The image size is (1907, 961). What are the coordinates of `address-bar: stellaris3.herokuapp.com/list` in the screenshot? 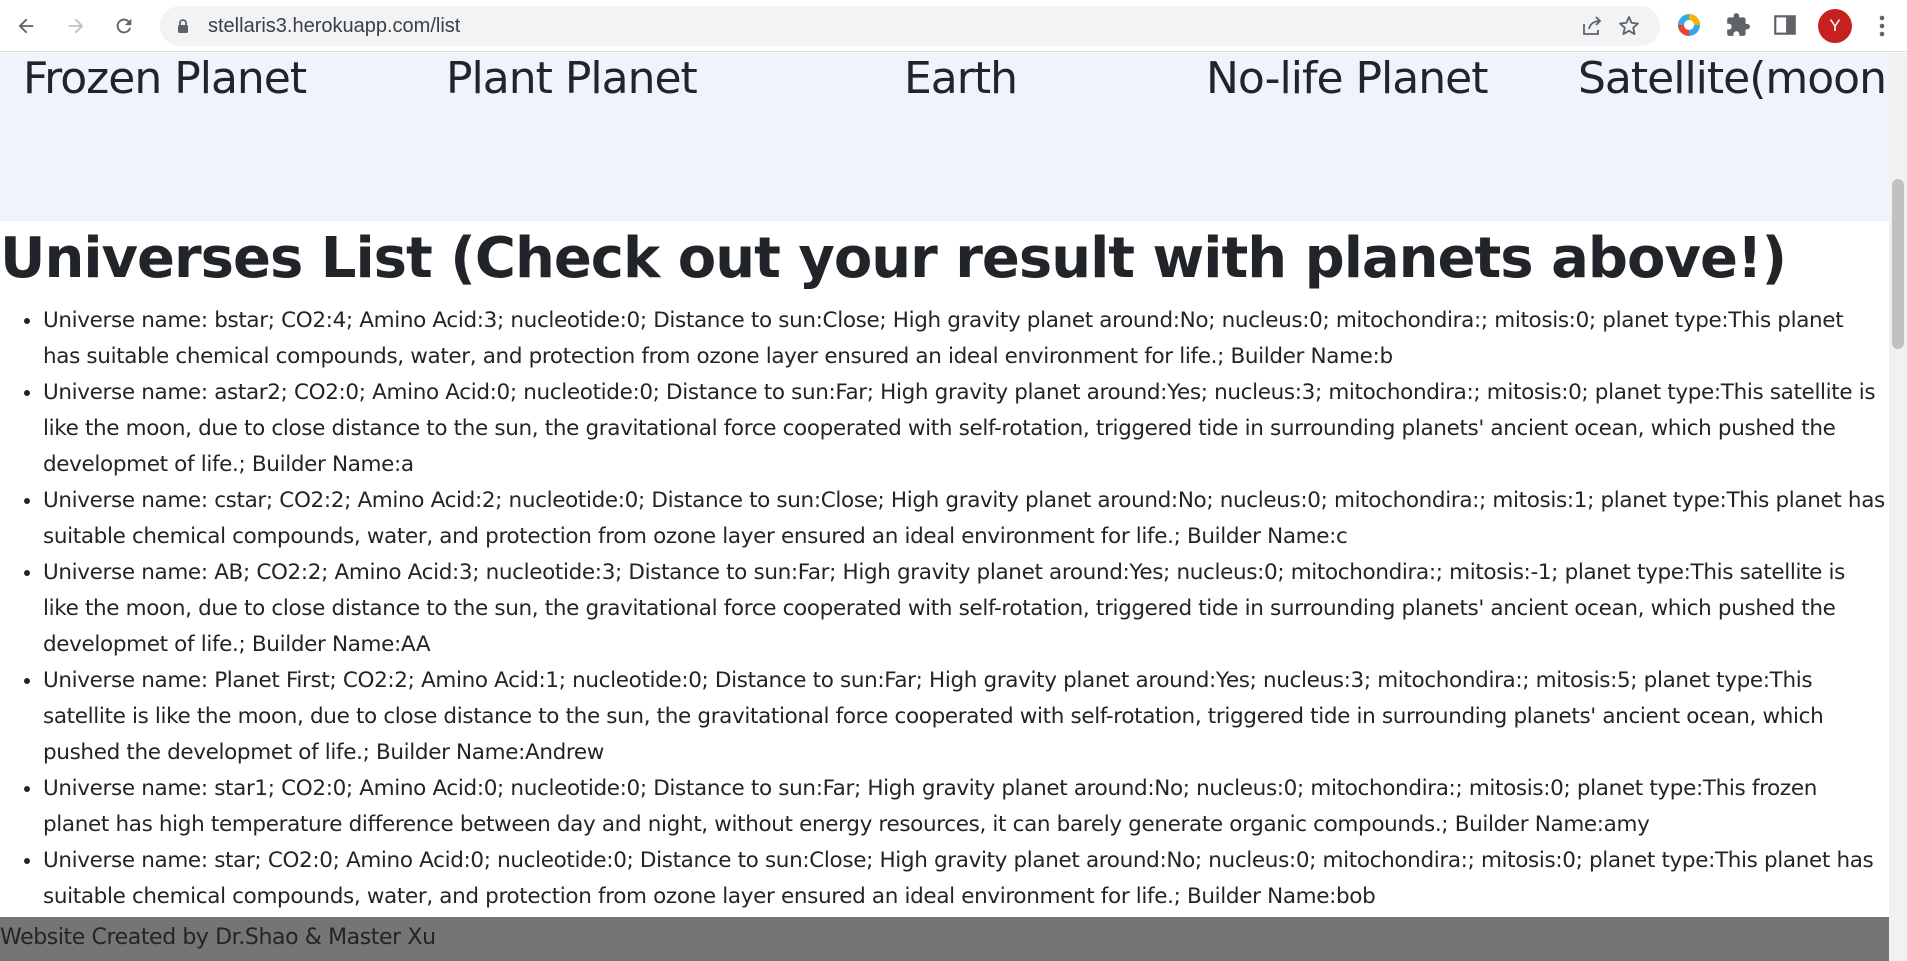 It's located at (910, 26).